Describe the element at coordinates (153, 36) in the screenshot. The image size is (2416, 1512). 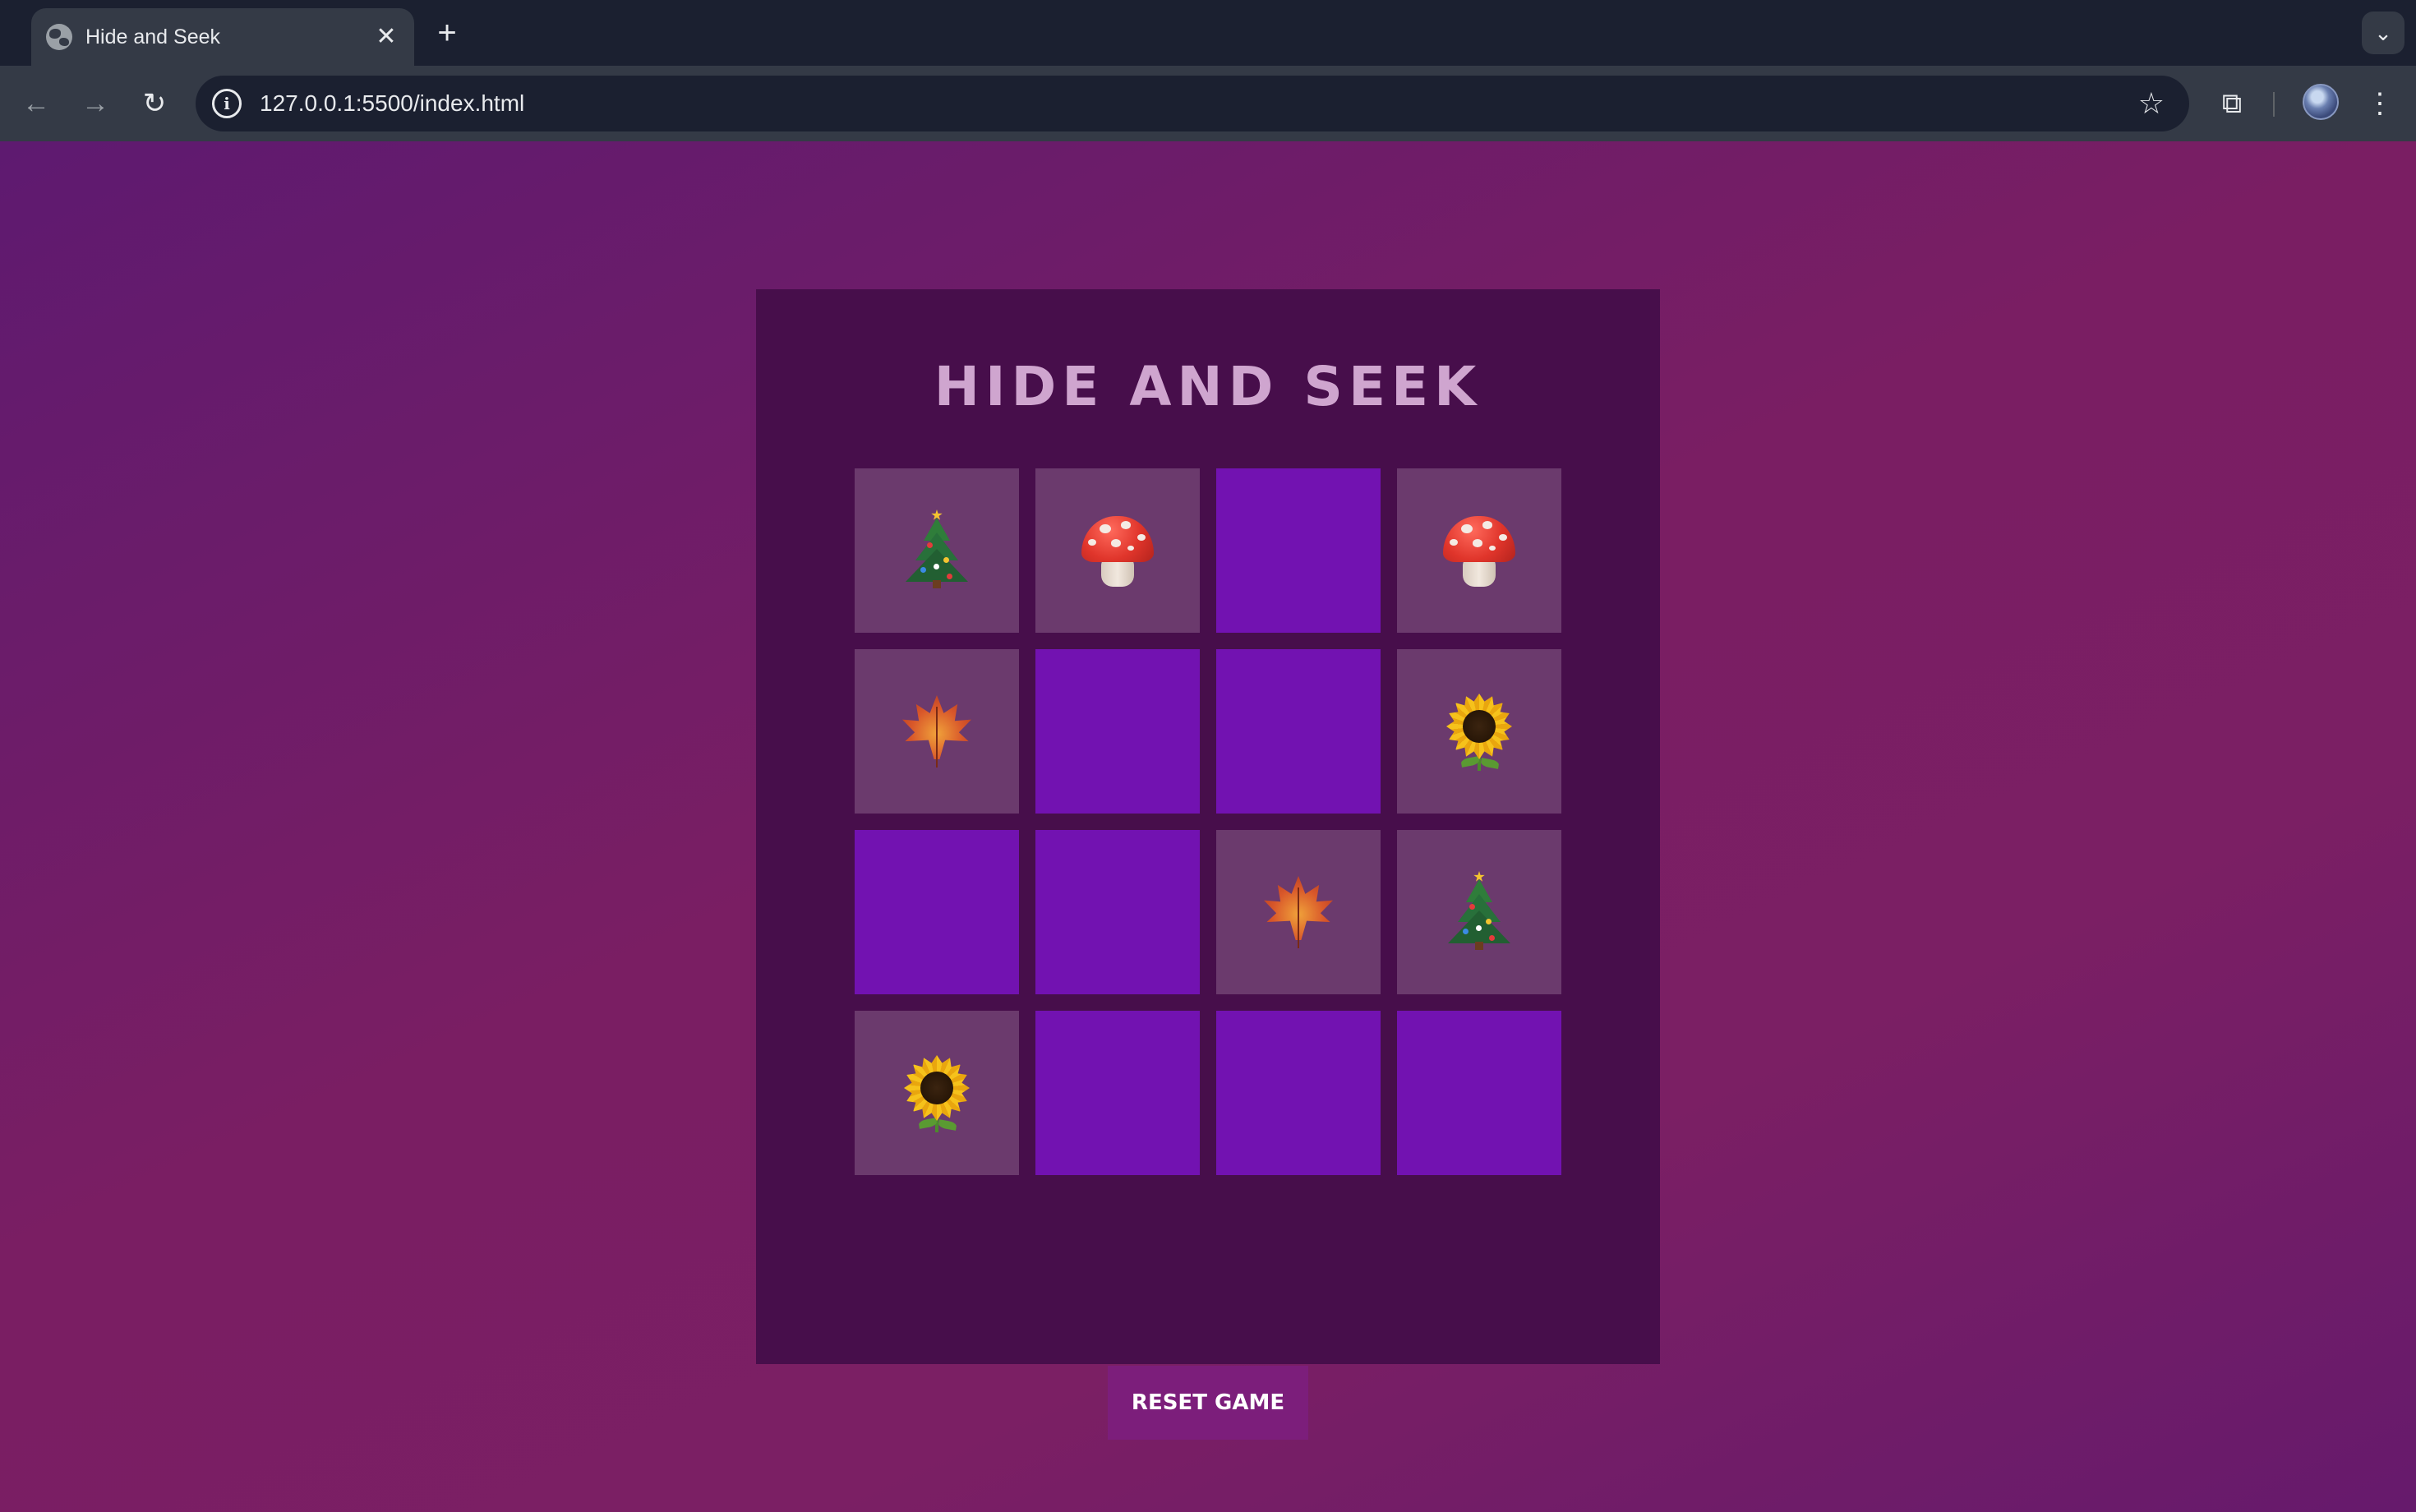
I see `tab-title: Hide and Seek` at that location.